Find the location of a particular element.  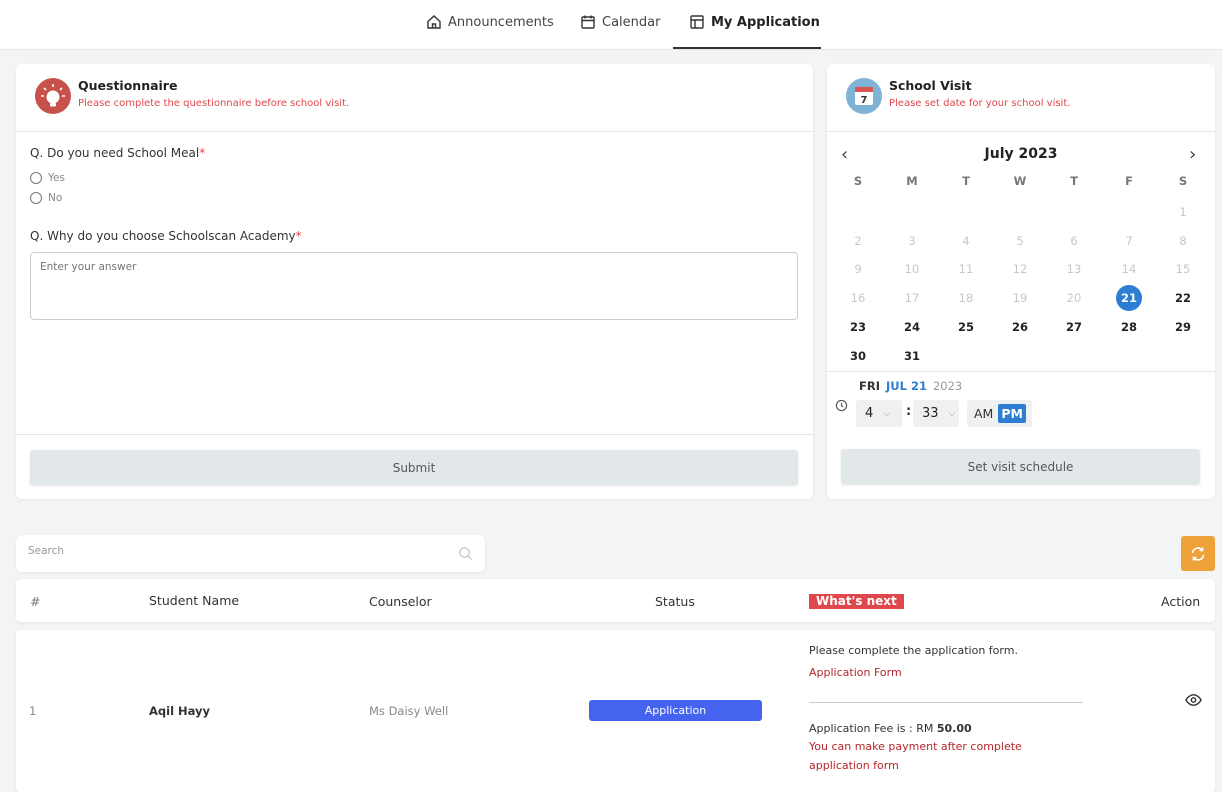

svg-text: 7 is located at coordinates (864, 100).